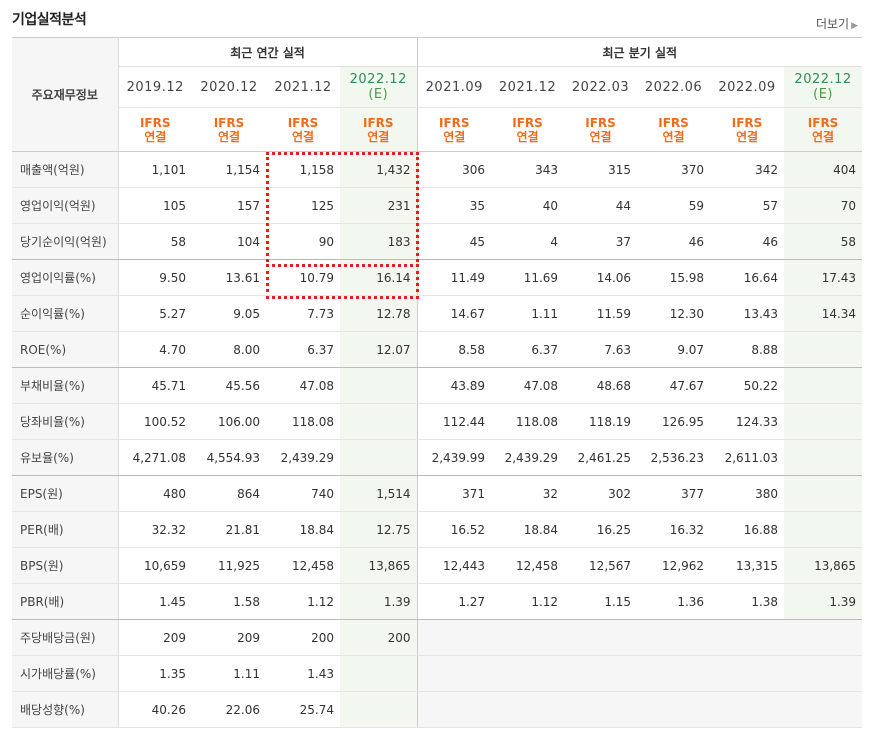 The image size is (878, 744). Describe the element at coordinates (303, 709) in the screenshot. I see `table-cell: 25.74` at that location.